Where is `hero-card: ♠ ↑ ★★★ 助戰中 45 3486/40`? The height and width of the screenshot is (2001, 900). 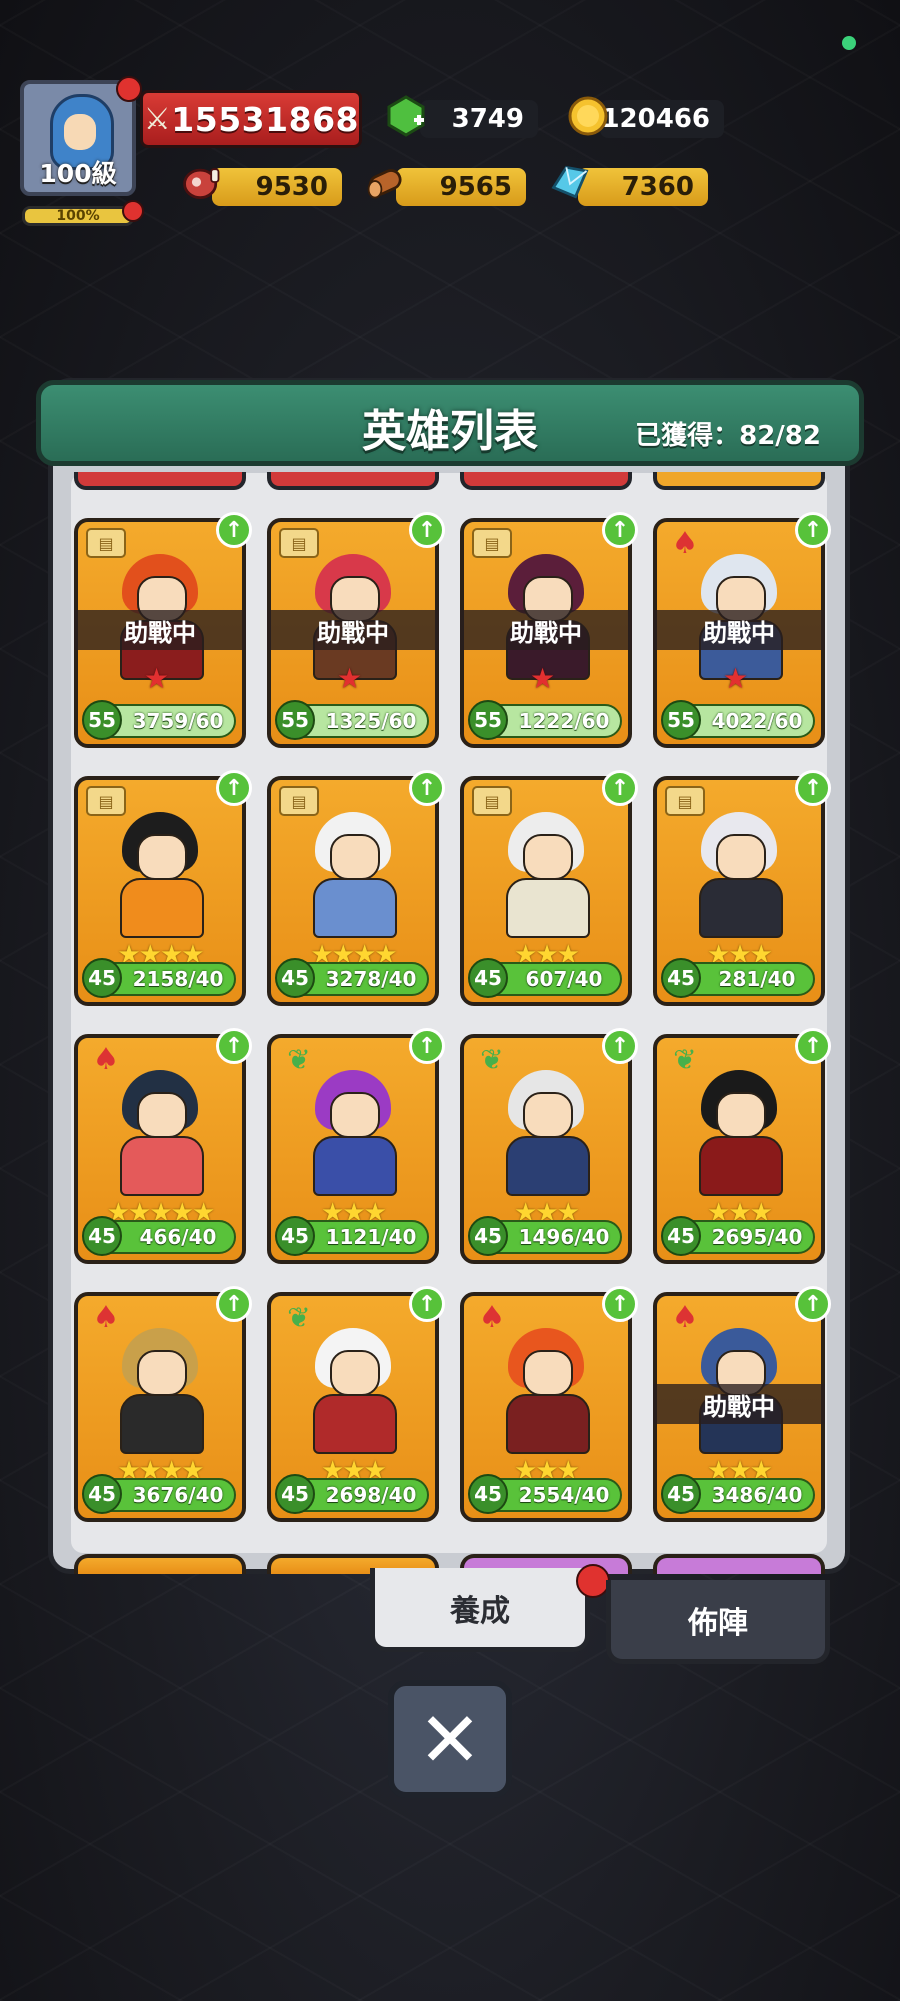 hero-card: ♠ ↑ ★★★ 助戰中 45 3486/40 is located at coordinates (742, 1404).